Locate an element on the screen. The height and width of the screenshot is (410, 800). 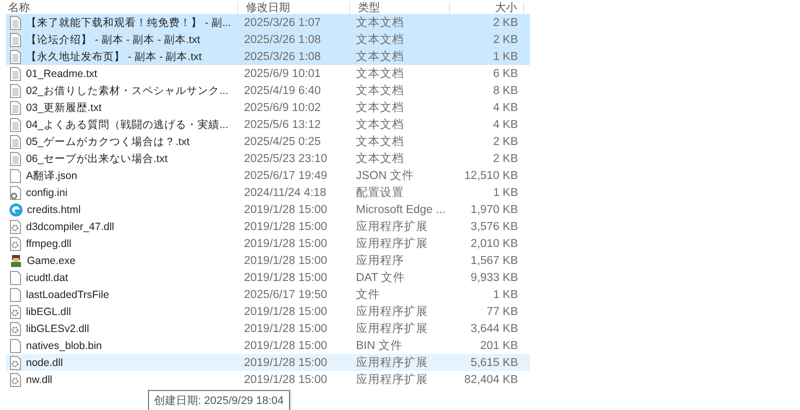
file-row: A翻译.json 2025/6/17 19:49 JSON 文件 12,510 KB is located at coordinates (268, 175).